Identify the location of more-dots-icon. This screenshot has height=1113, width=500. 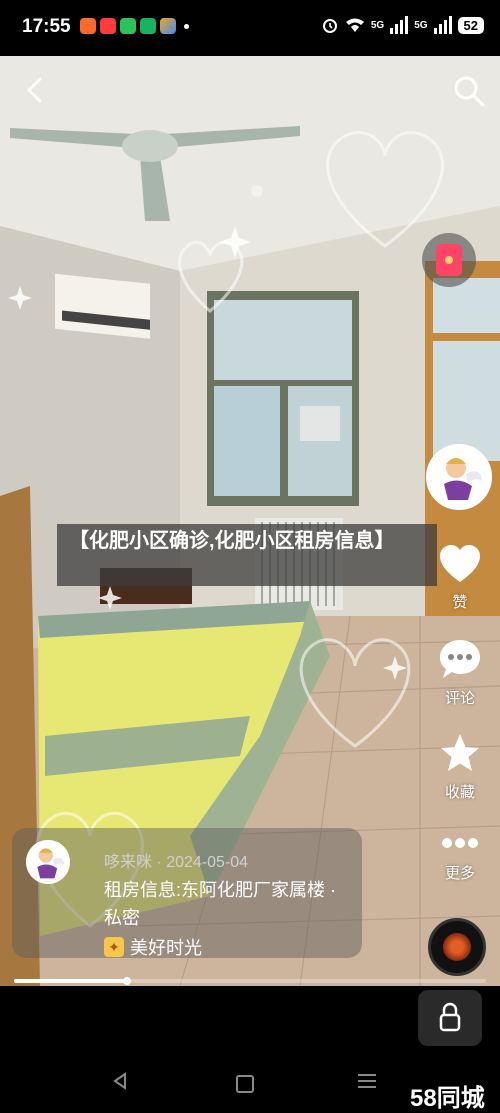
(460, 843).